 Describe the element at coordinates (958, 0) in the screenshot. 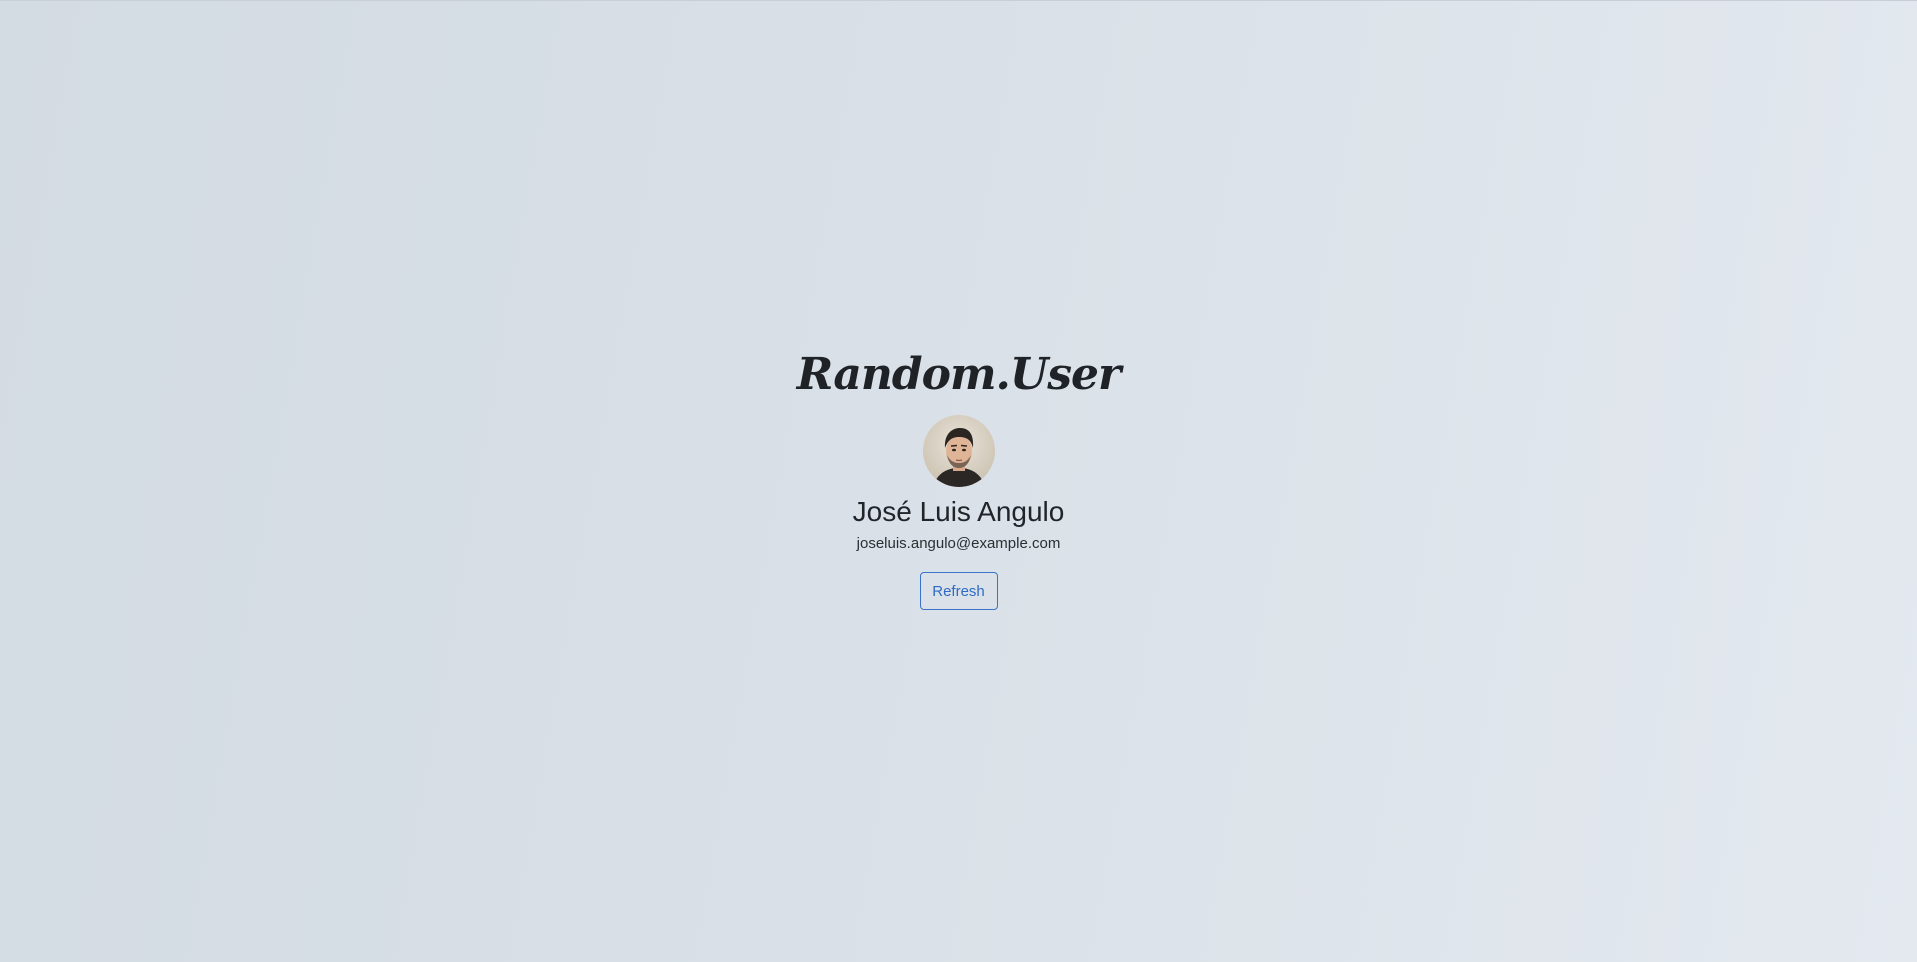

I see `top-divider` at that location.